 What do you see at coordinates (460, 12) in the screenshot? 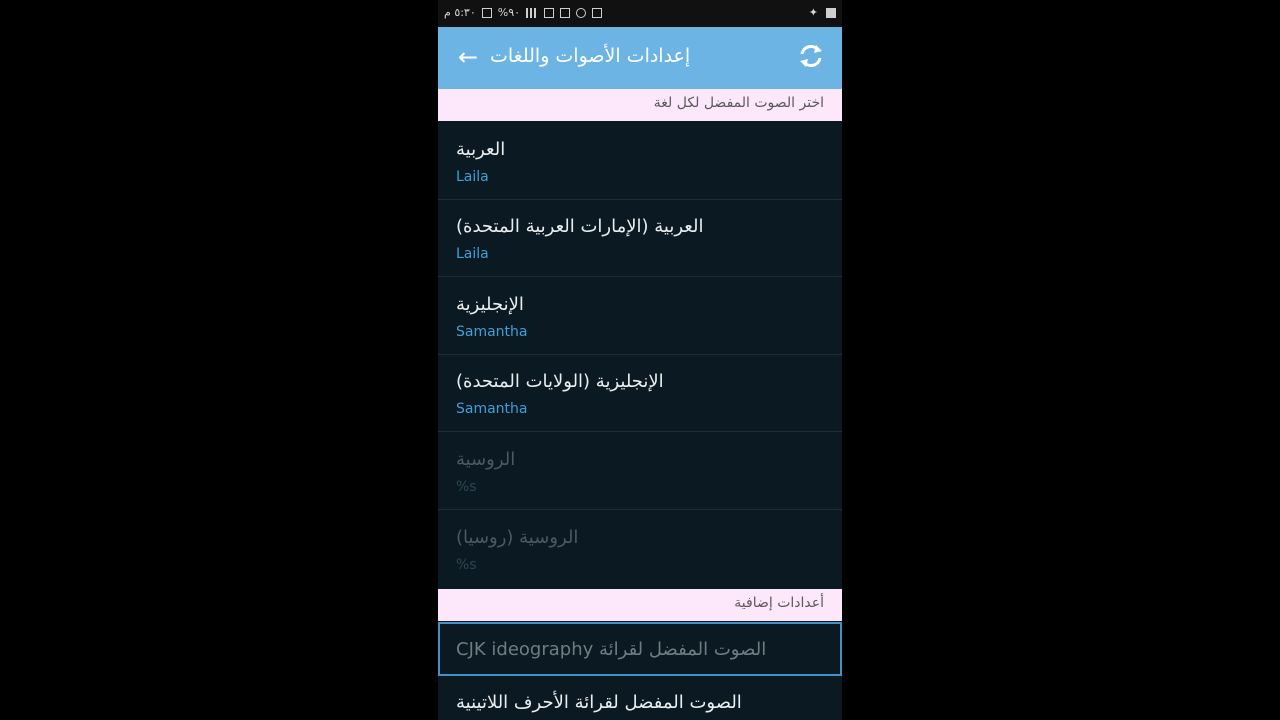
I see `status-time: ٥:٣٠ م` at bounding box center [460, 12].